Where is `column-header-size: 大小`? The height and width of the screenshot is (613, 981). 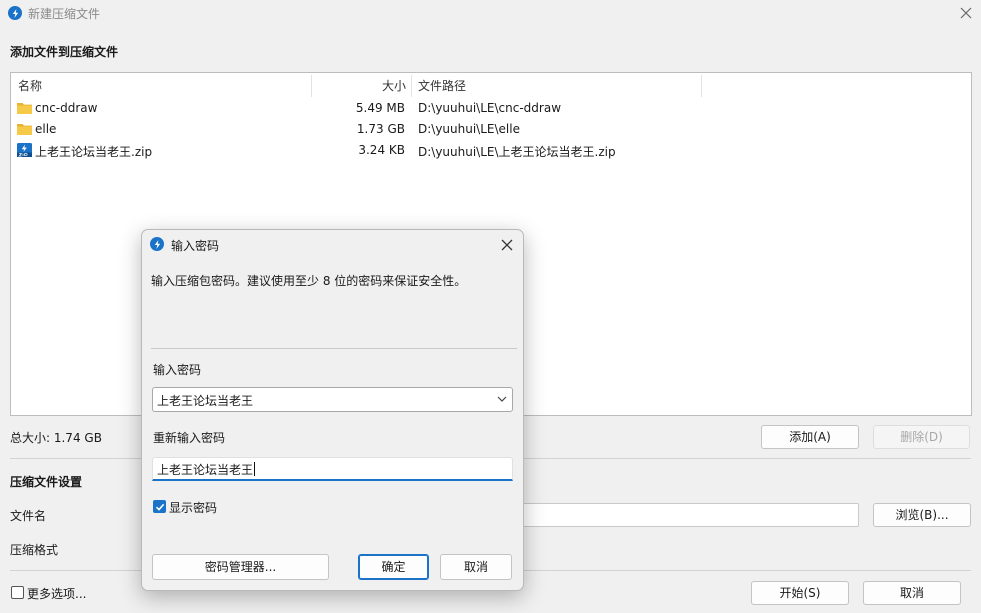 column-header-size: 大小 is located at coordinates (394, 86).